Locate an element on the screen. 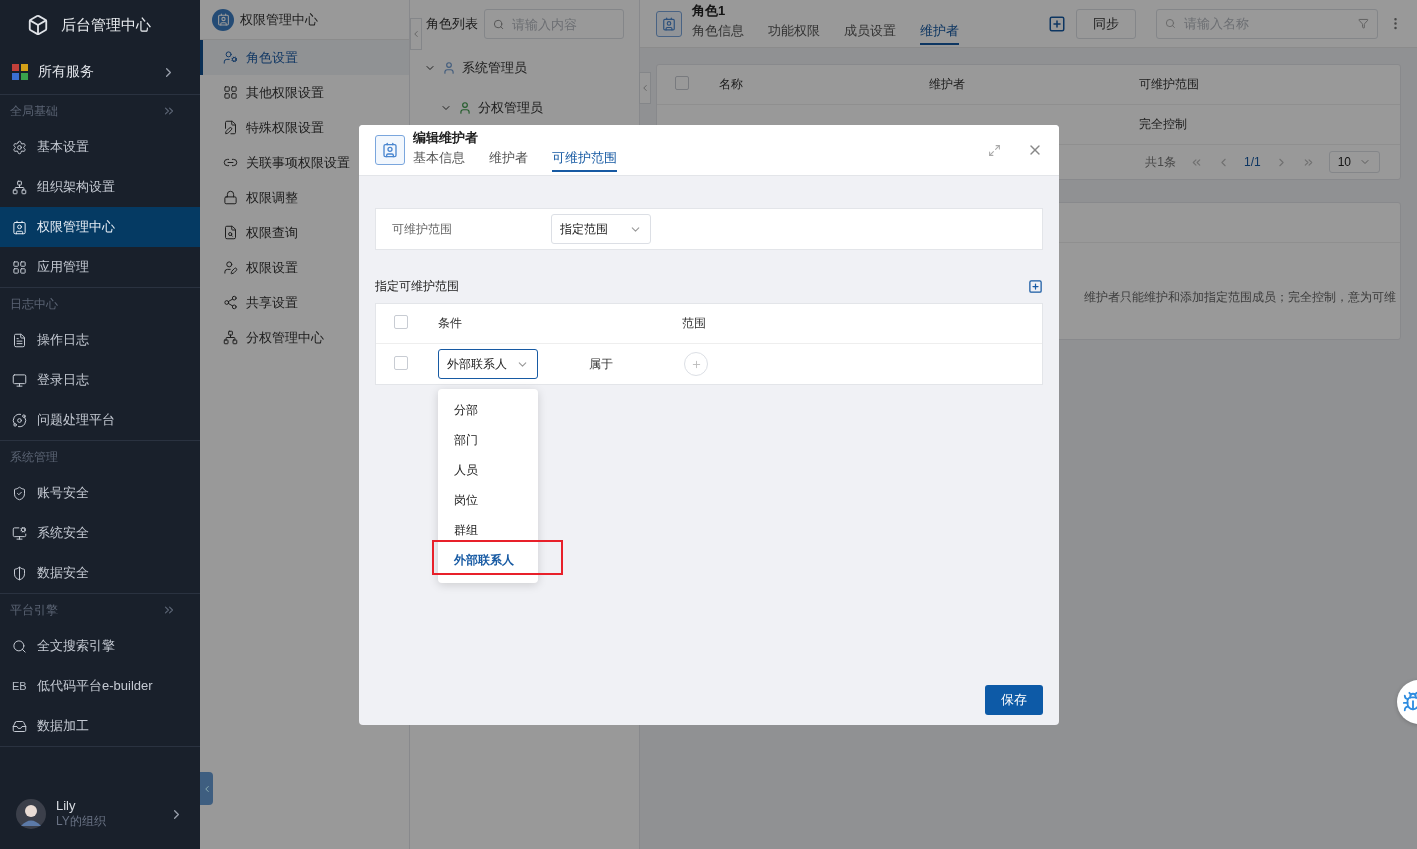 The height and width of the screenshot is (849, 1417). all-services-item: 所有服务 is located at coordinates (100, 72).